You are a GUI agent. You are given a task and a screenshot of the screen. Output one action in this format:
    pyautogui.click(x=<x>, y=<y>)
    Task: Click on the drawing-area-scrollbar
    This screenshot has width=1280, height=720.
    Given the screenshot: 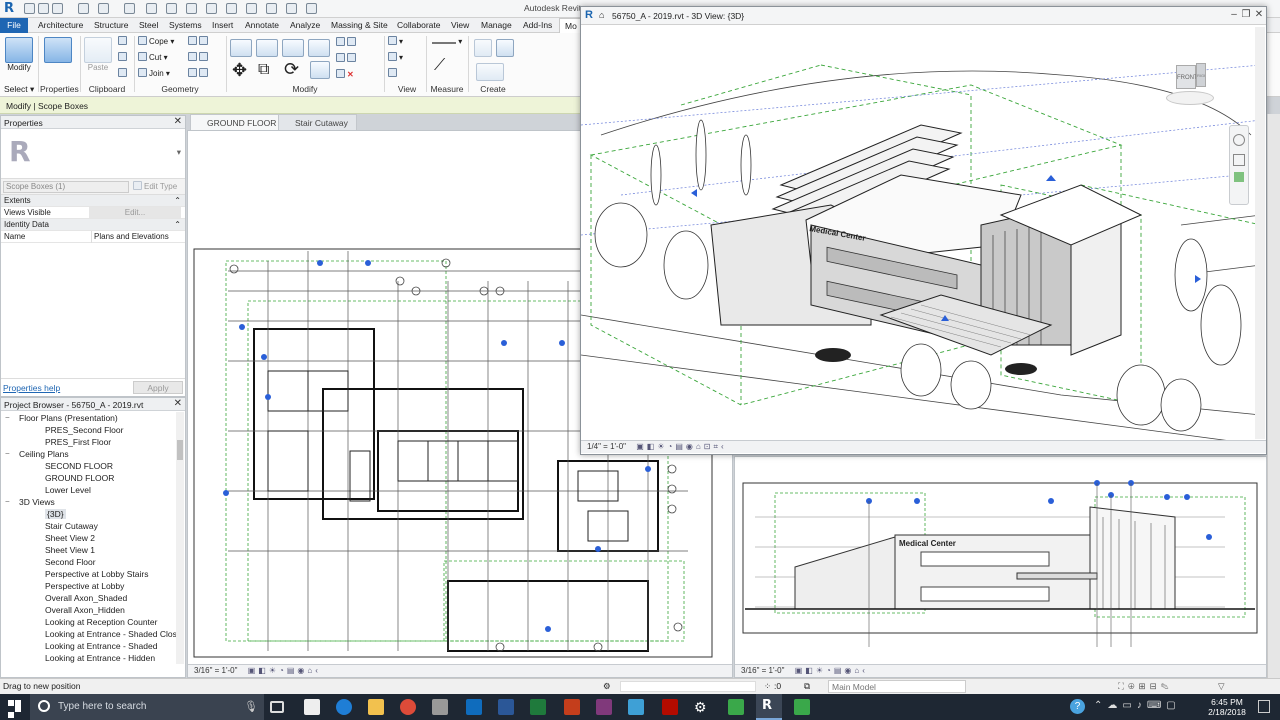 What is the action you would take?
    pyautogui.click(x=1273, y=396)
    